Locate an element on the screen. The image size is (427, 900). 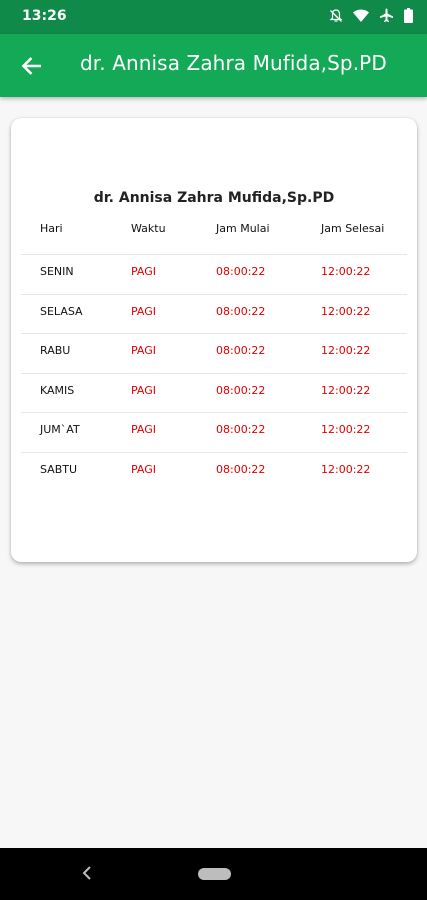
table-row: SELASA PAGI 08:00:22 12:00:22 is located at coordinates (214, 314).